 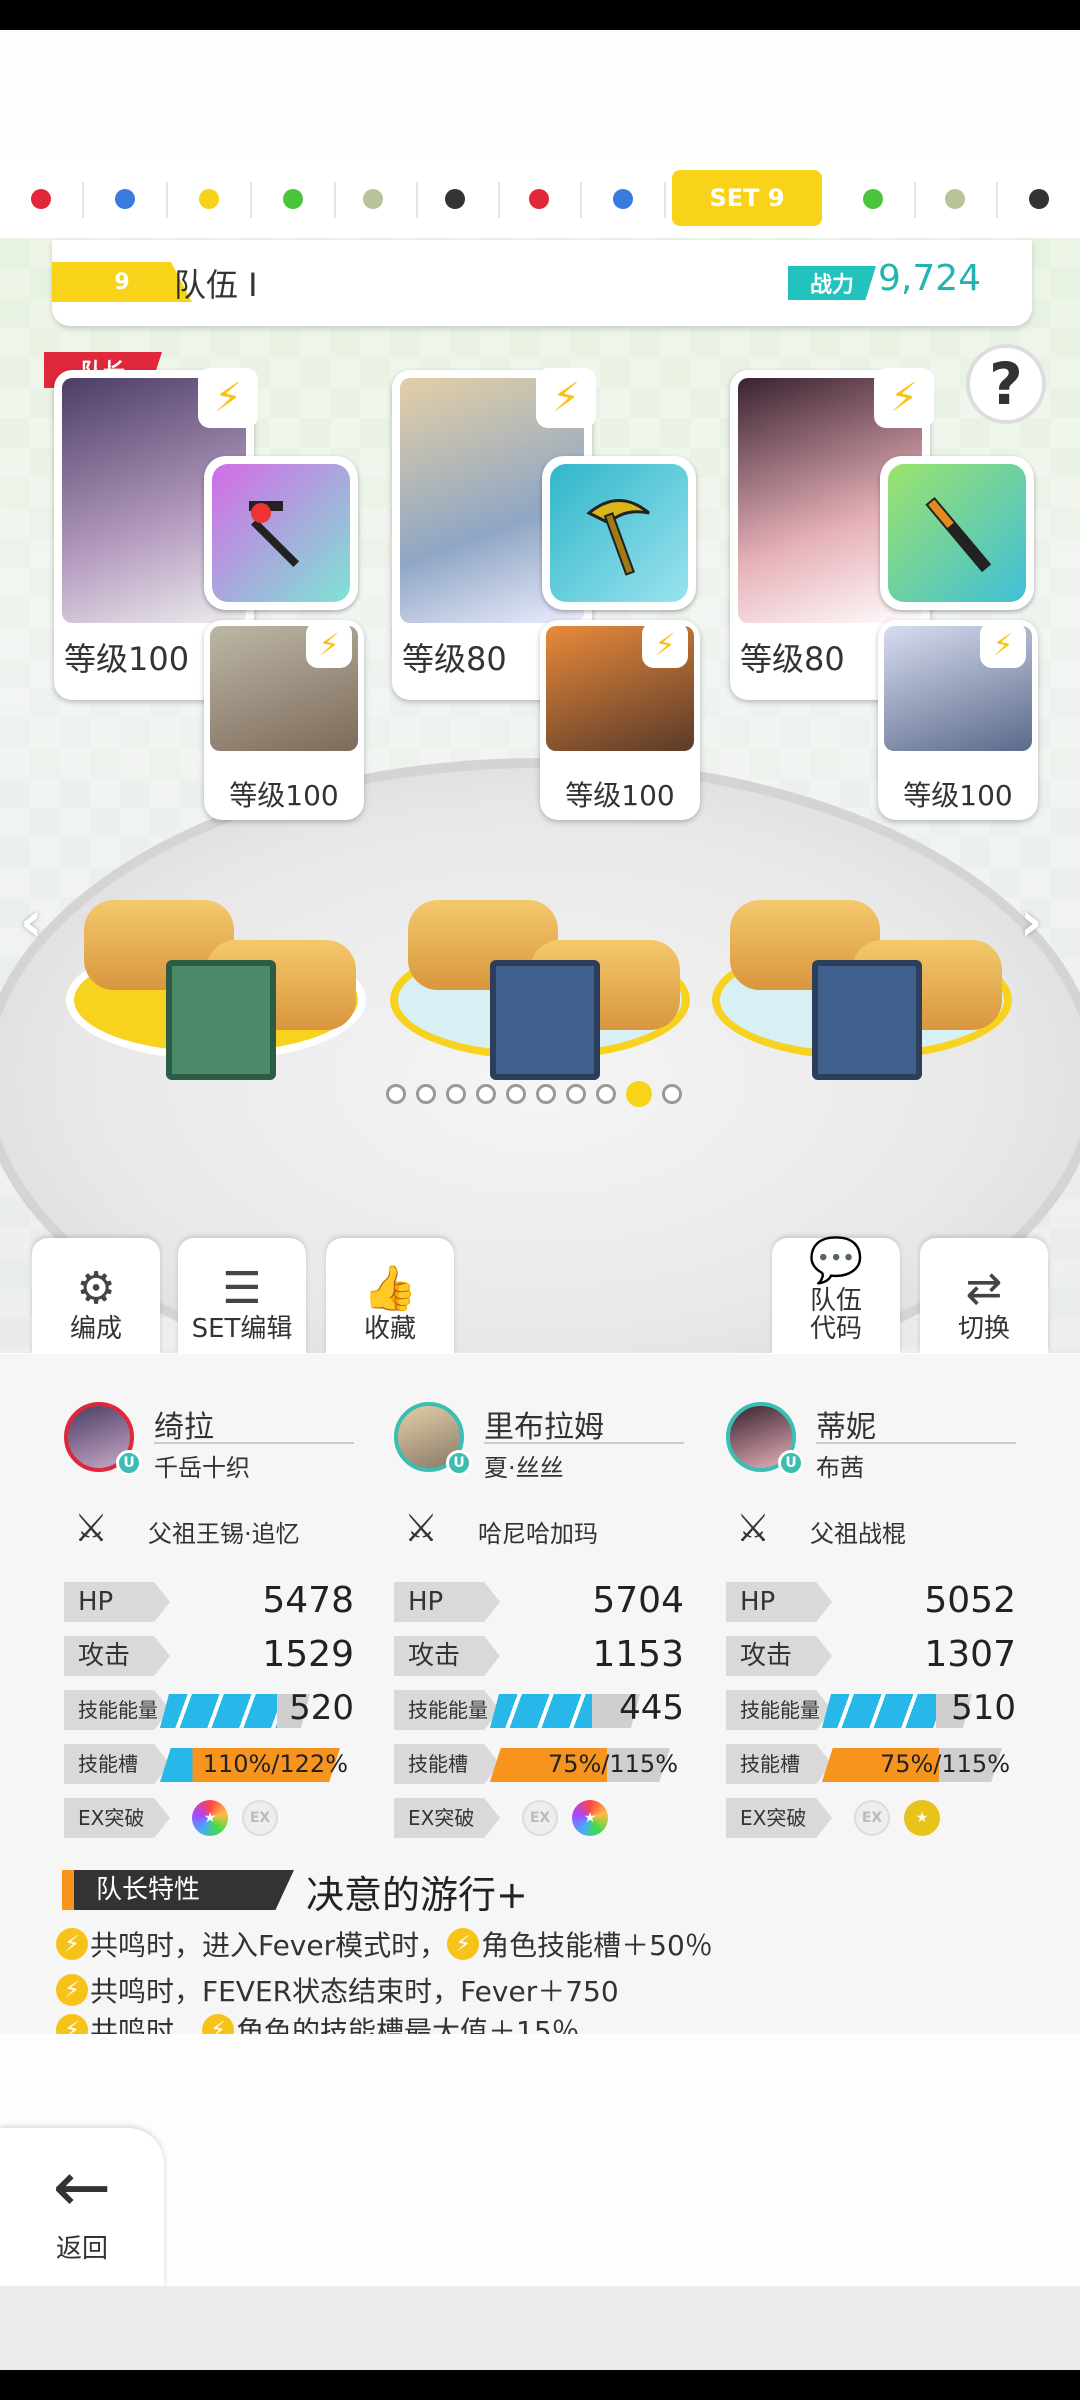 I want to click on leader-trait-label: 队长特性, so click(x=178, y=1890).